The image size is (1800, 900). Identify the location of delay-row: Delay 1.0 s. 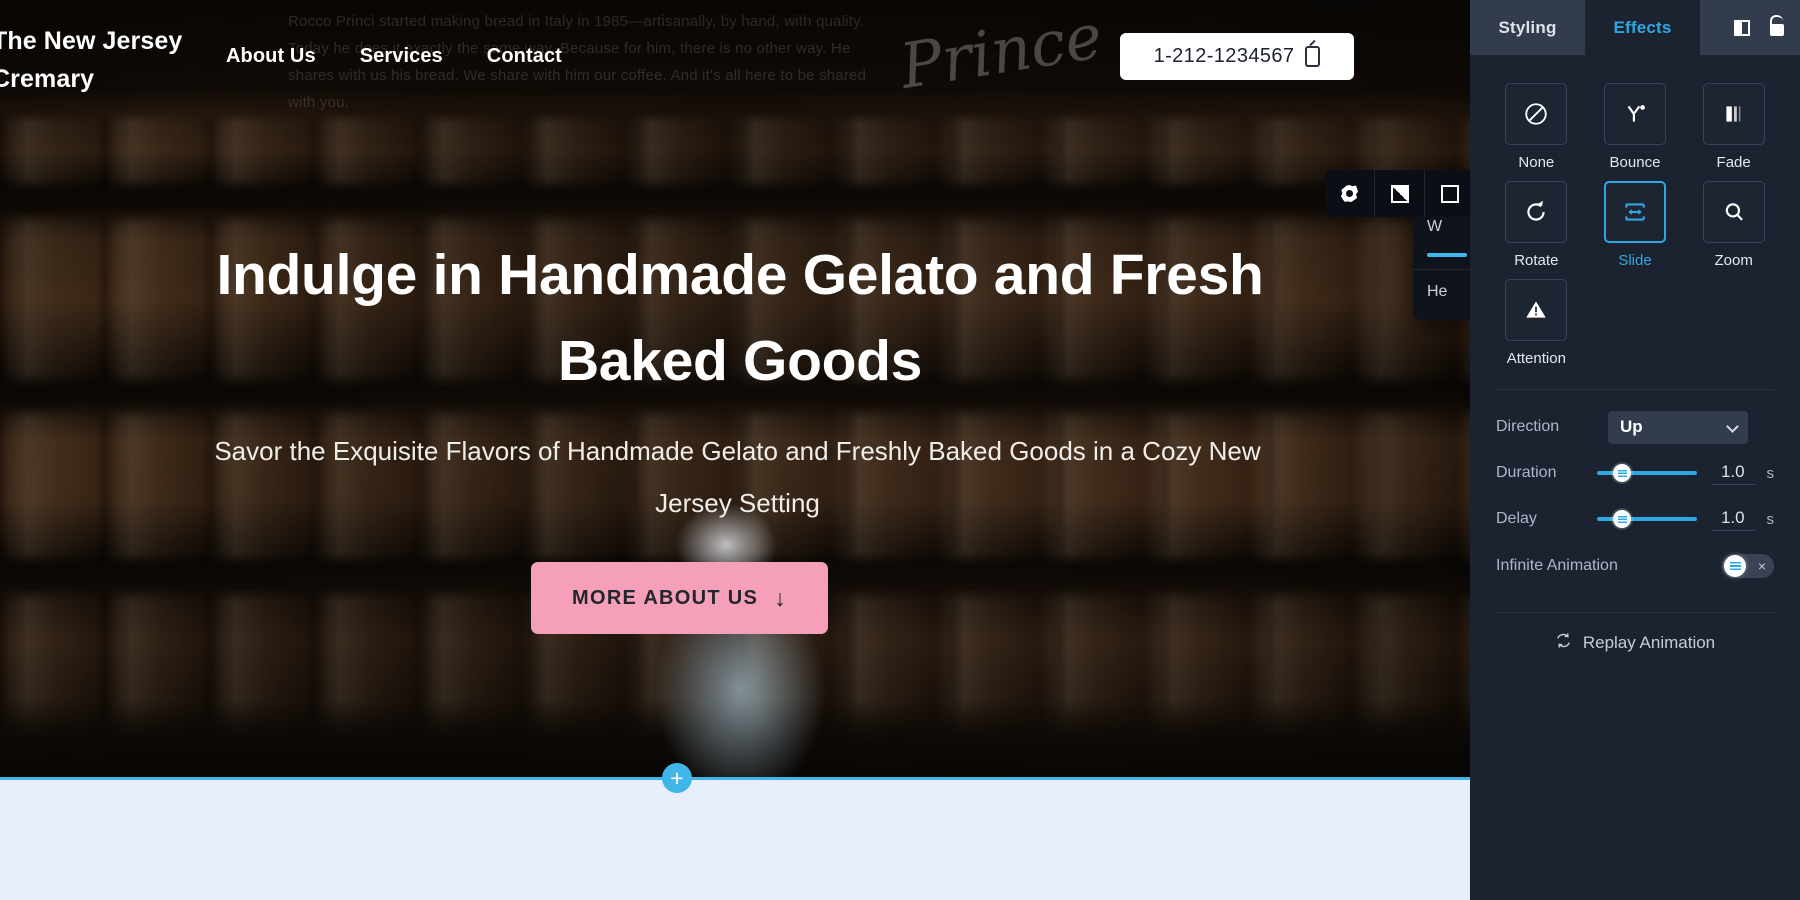
(1635, 519).